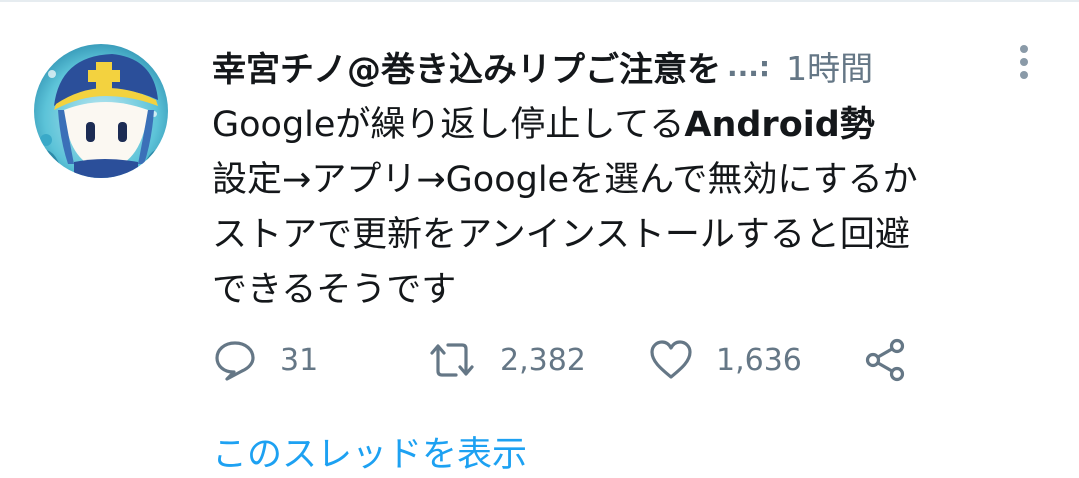  Describe the element at coordinates (369, 451) in the screenshot. I see `show-thread-link: このスレッドを表示` at that location.